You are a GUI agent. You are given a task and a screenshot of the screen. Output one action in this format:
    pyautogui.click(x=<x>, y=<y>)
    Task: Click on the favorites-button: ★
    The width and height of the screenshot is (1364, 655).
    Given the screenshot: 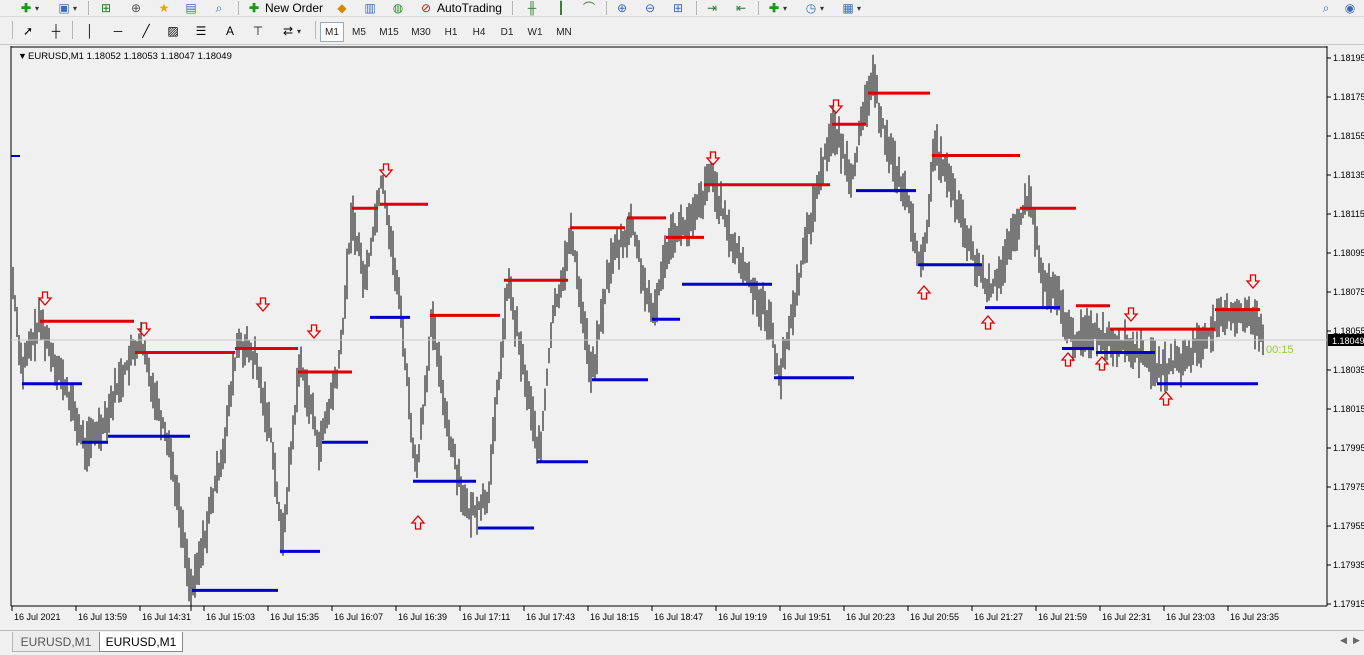 What is the action you would take?
    pyautogui.click(x=164, y=8)
    